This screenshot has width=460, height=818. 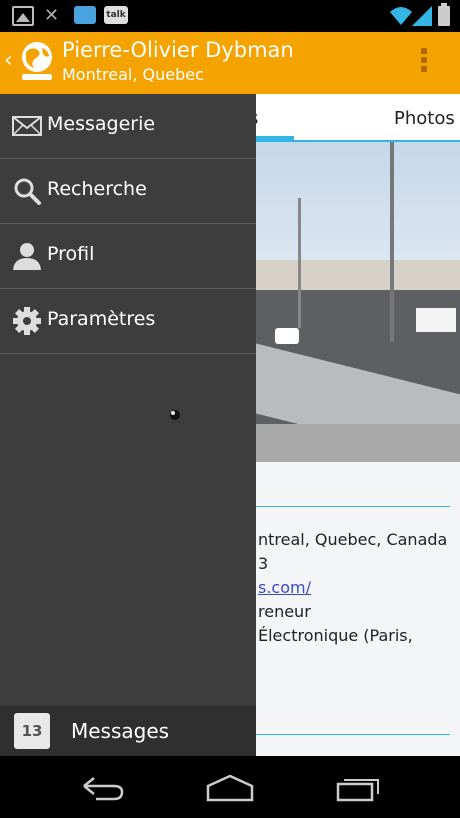 I want to click on gear-icon, so click(x=27, y=321).